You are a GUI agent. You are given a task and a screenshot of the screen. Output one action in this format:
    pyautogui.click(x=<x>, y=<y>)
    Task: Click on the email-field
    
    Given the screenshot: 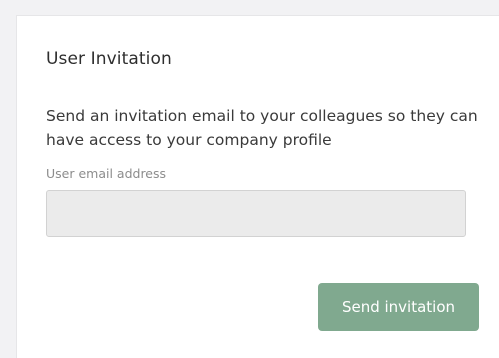 What is the action you would take?
    pyautogui.click(x=256, y=213)
    